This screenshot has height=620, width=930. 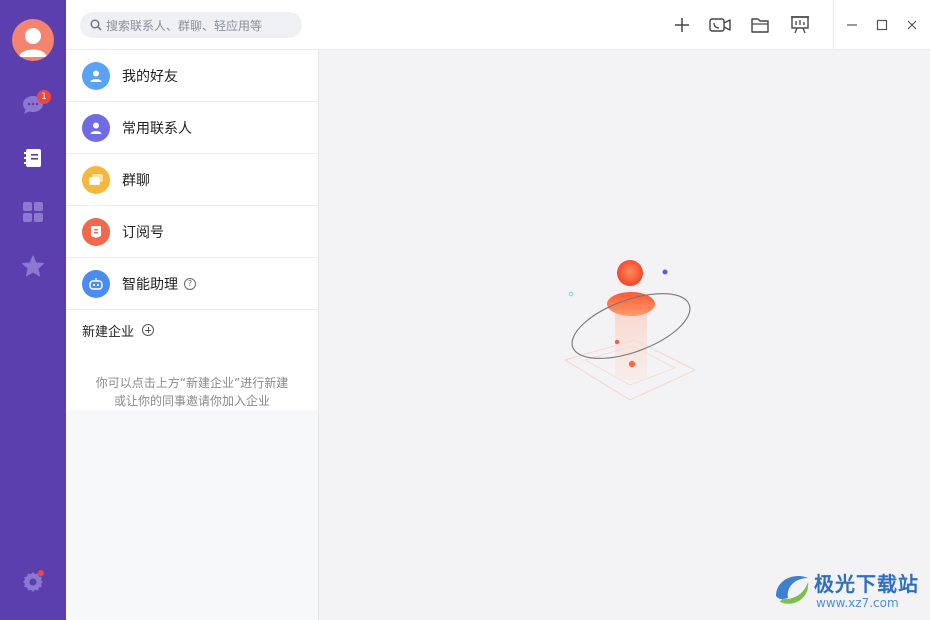 What do you see at coordinates (41, 573) in the screenshot?
I see `settings-notification-dot` at bounding box center [41, 573].